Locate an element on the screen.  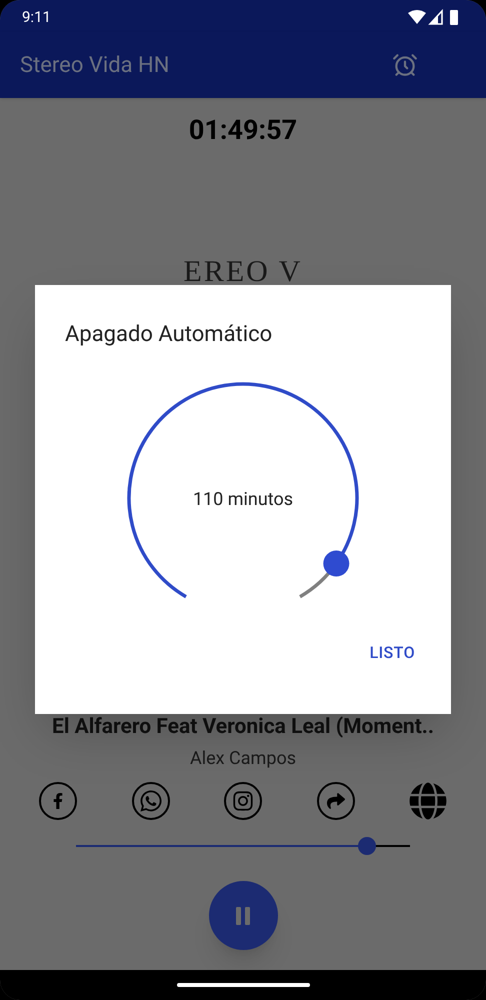
app-title: Stereo Vida HN is located at coordinates (95, 66).